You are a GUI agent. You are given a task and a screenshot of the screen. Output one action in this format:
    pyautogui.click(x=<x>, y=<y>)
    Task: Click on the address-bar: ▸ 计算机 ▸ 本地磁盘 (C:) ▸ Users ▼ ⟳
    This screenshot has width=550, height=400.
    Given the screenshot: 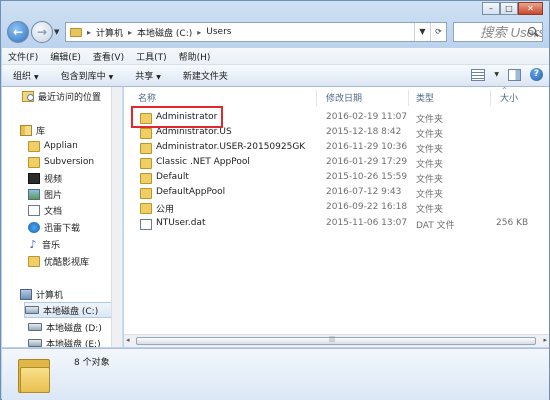 What is the action you would take?
    pyautogui.click(x=256, y=32)
    